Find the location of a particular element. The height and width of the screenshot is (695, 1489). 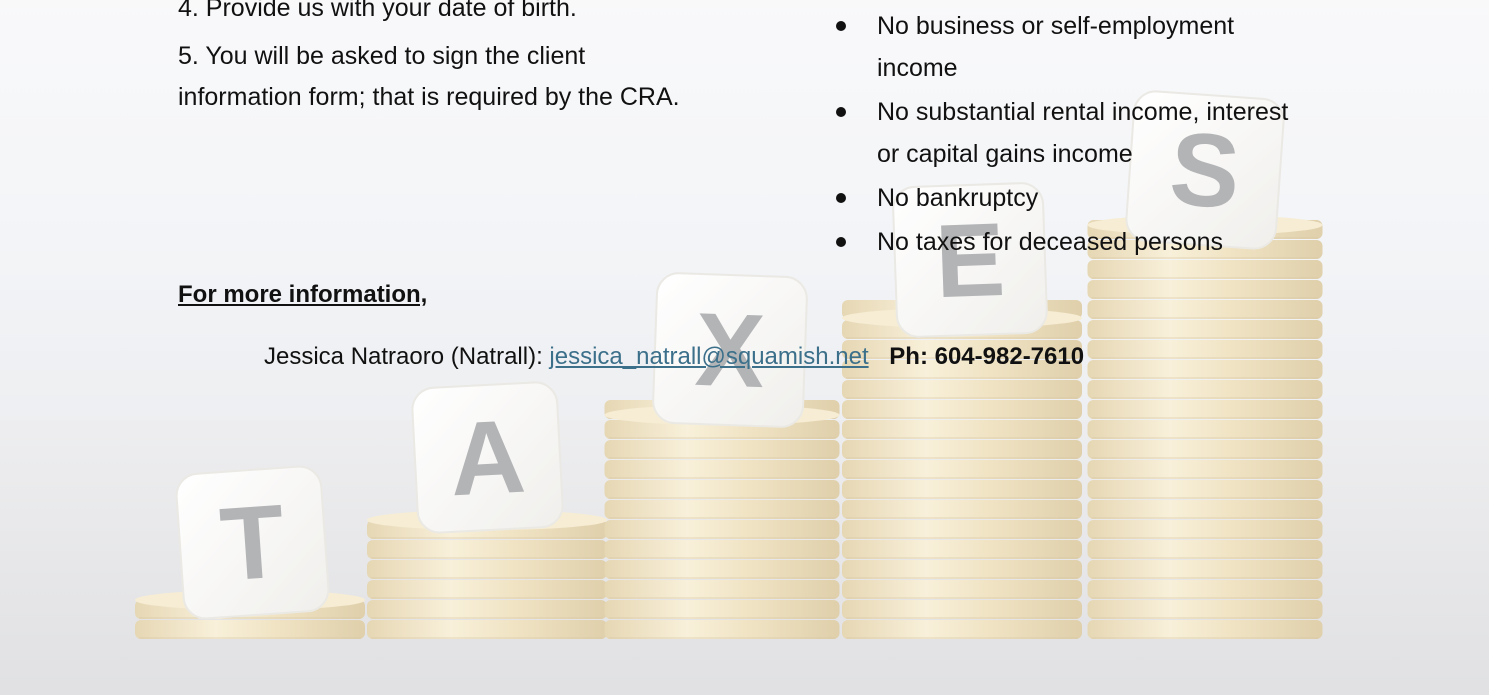

list-item: No taxes for deceased persons is located at coordinates (1071, 242).